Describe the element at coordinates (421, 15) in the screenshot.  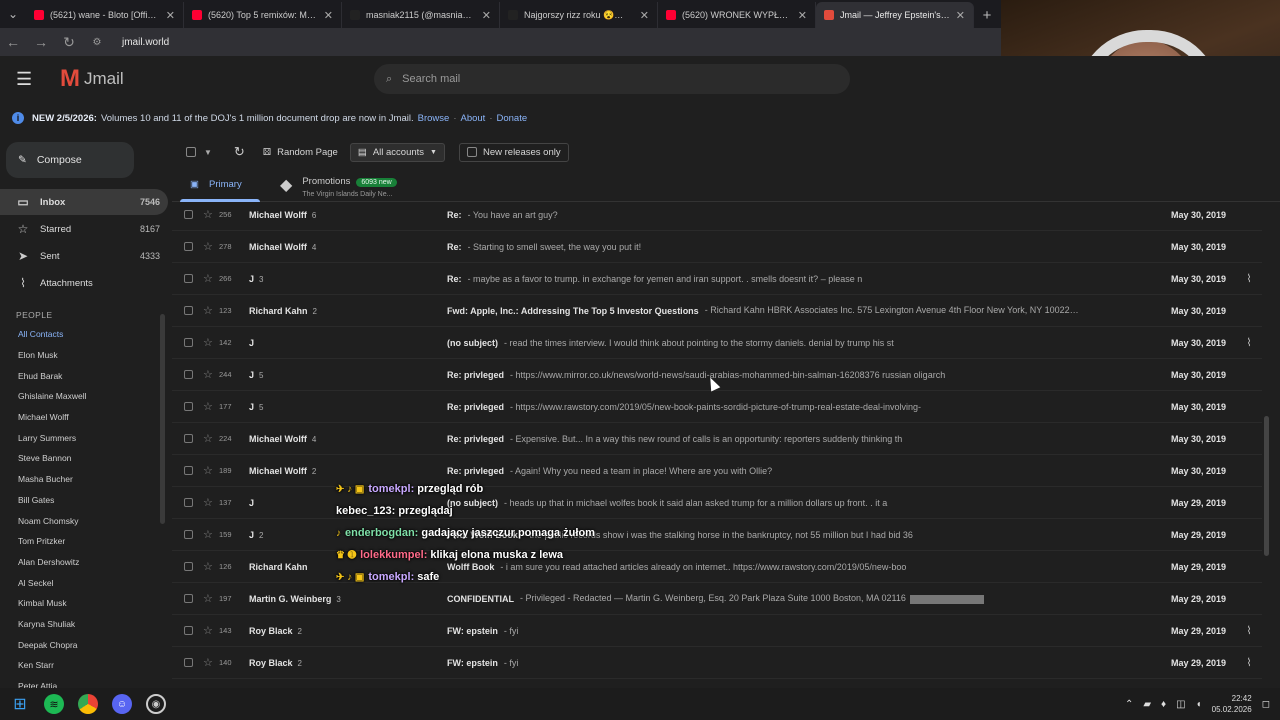
I see `browser-tab: masniak2115 (@masniak2115) ✕` at that location.